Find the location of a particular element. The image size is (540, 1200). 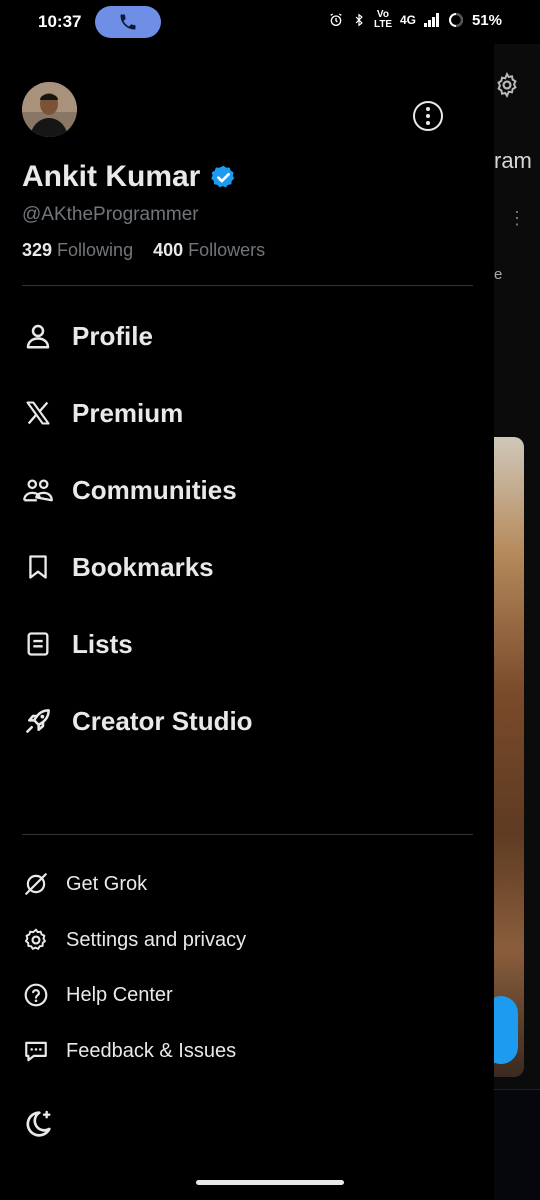

nav-label: Bookmarks is located at coordinates (143, 566).